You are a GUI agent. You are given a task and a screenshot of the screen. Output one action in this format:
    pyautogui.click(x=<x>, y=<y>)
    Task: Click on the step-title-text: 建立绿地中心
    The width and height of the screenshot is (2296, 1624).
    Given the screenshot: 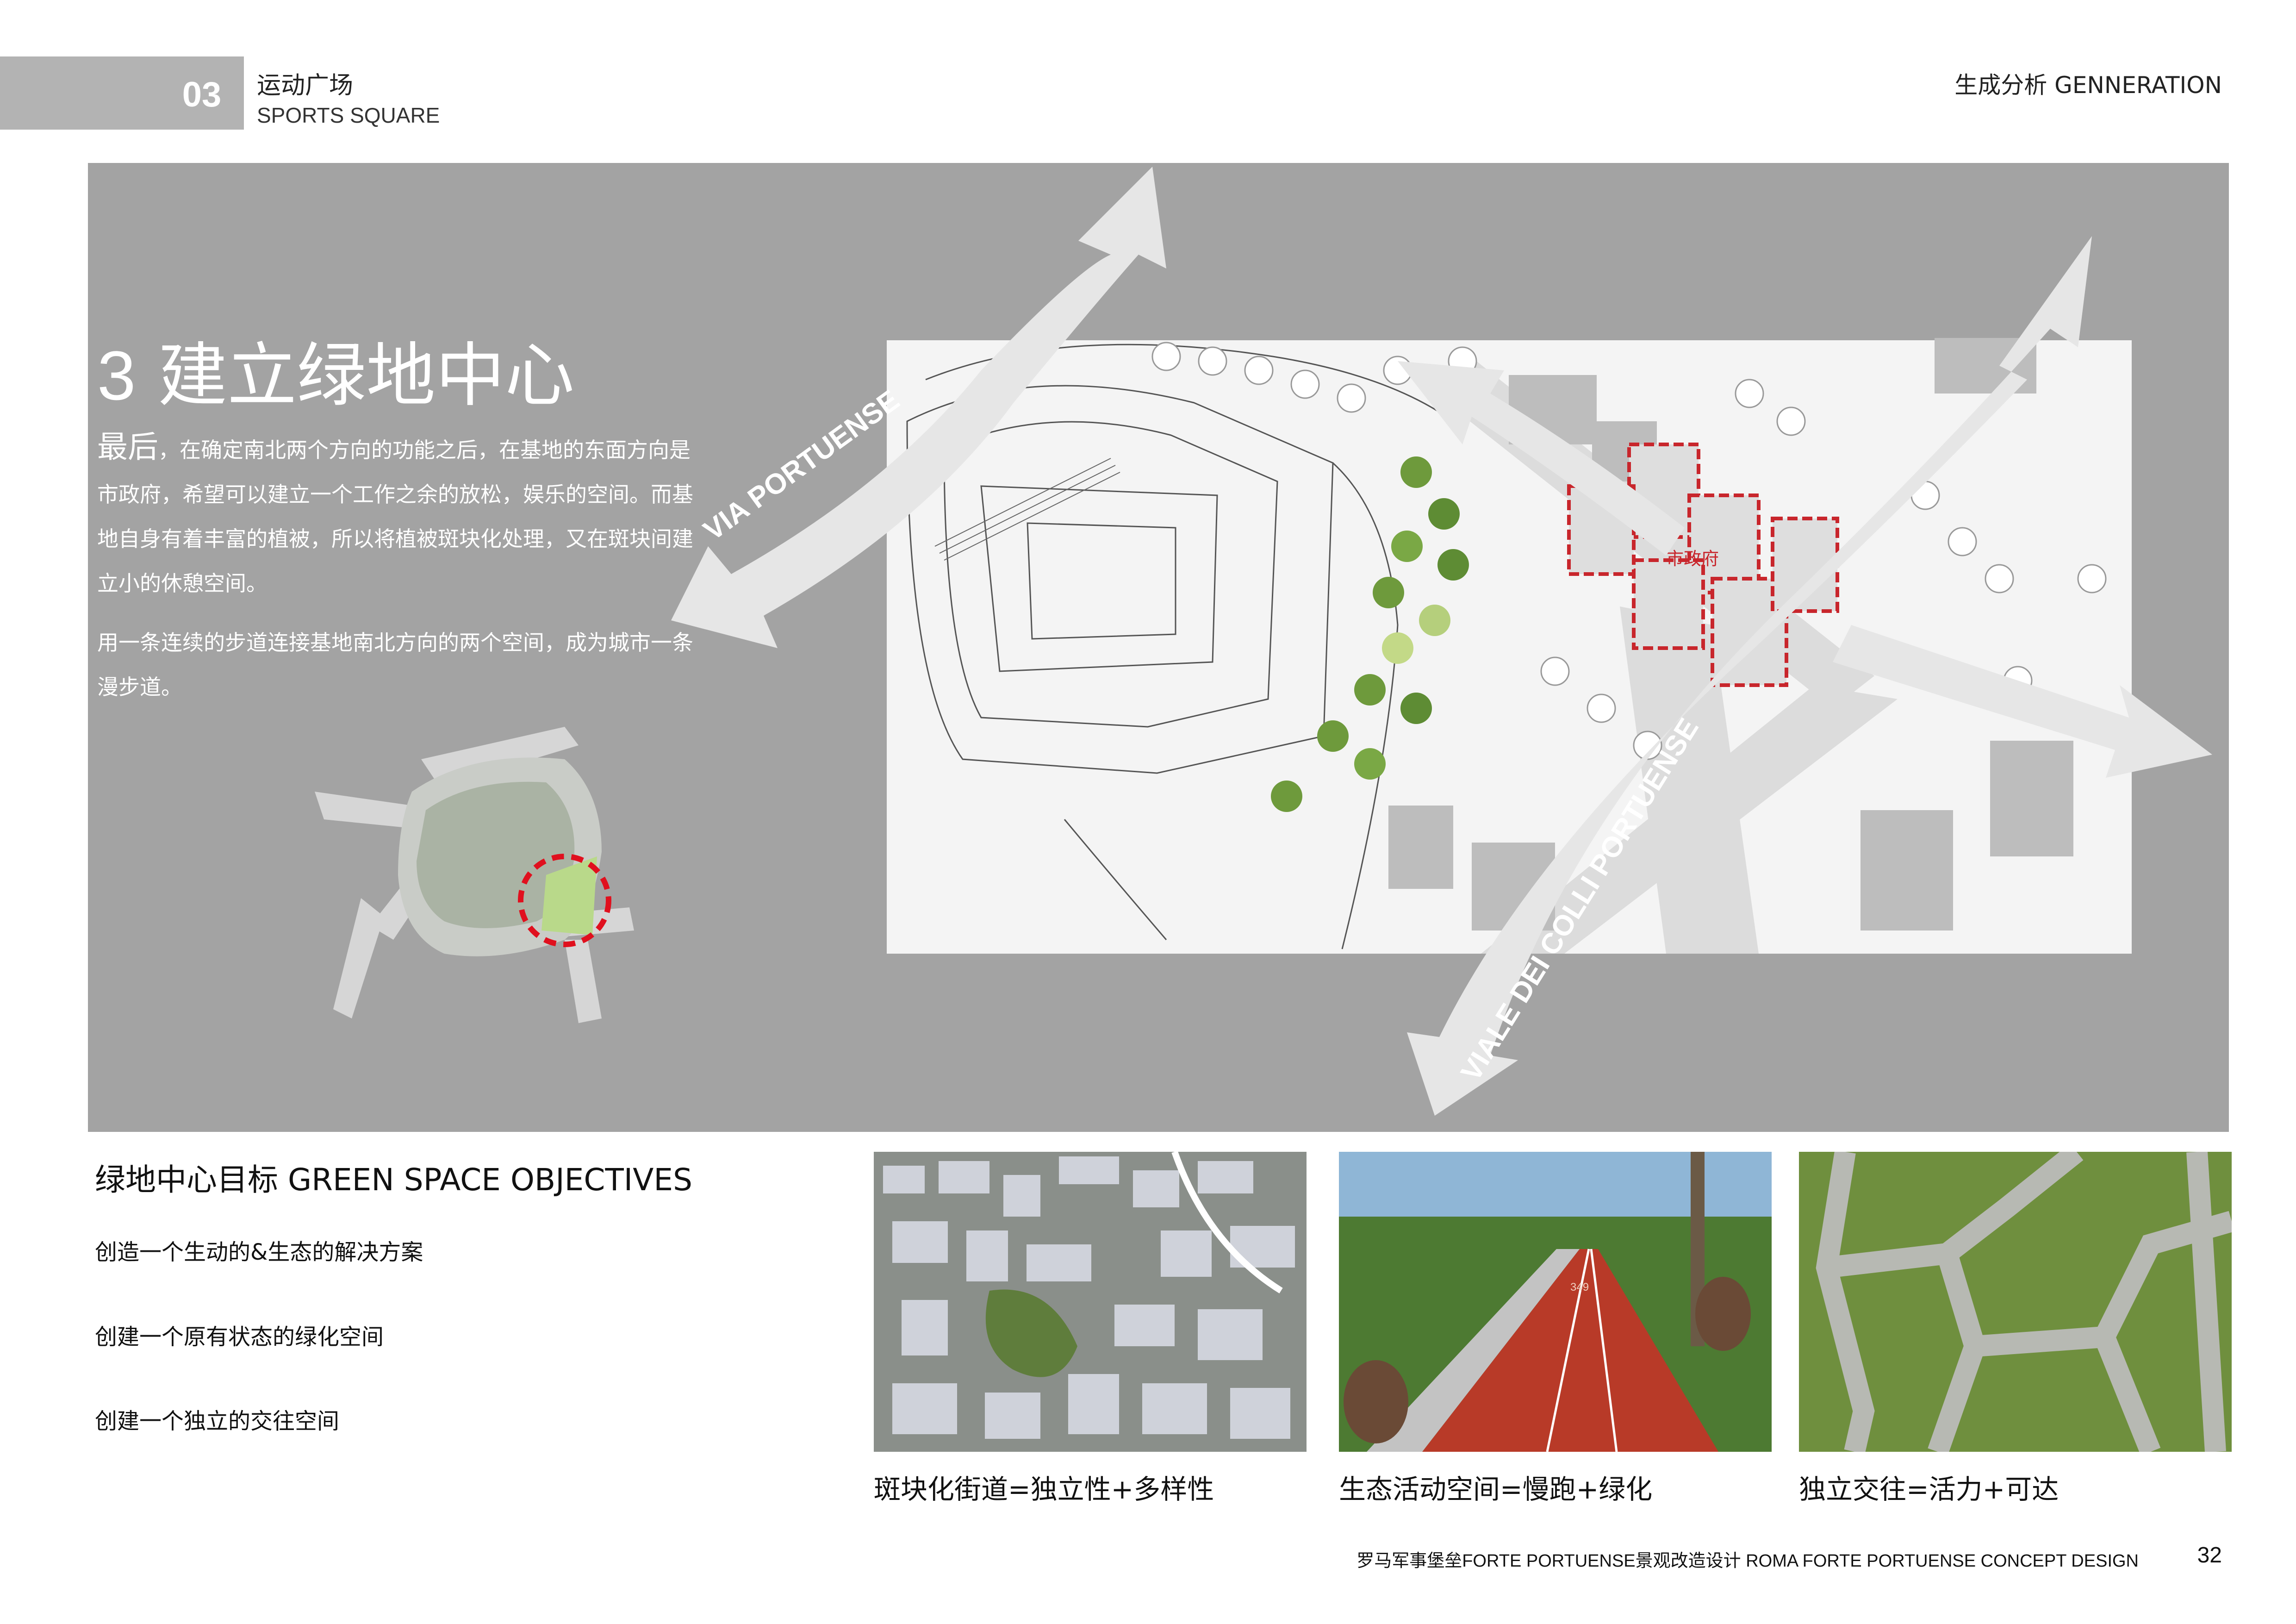 What is the action you would take?
    pyautogui.click(x=366, y=376)
    